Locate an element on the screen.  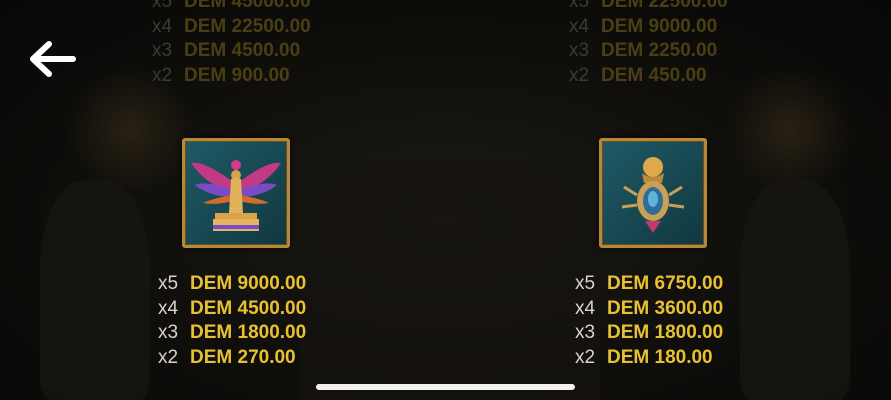
paytable-row: x4 DEM 22500.00 is located at coordinates (231, 27).